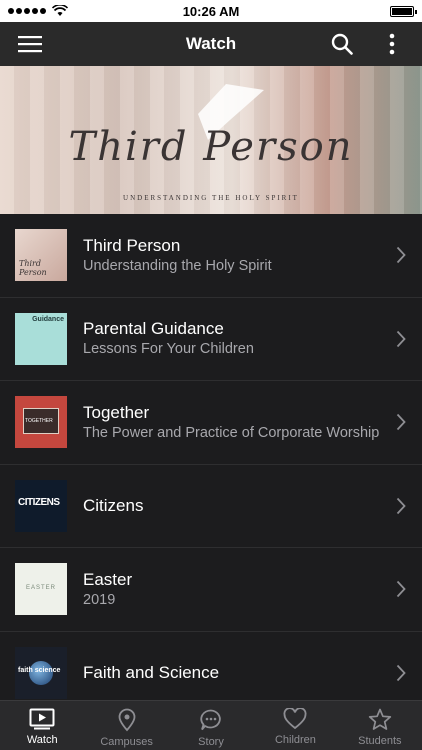 The width and height of the screenshot is (422, 750). I want to click on thumbnail-text: CITIZENS, so click(39, 502).